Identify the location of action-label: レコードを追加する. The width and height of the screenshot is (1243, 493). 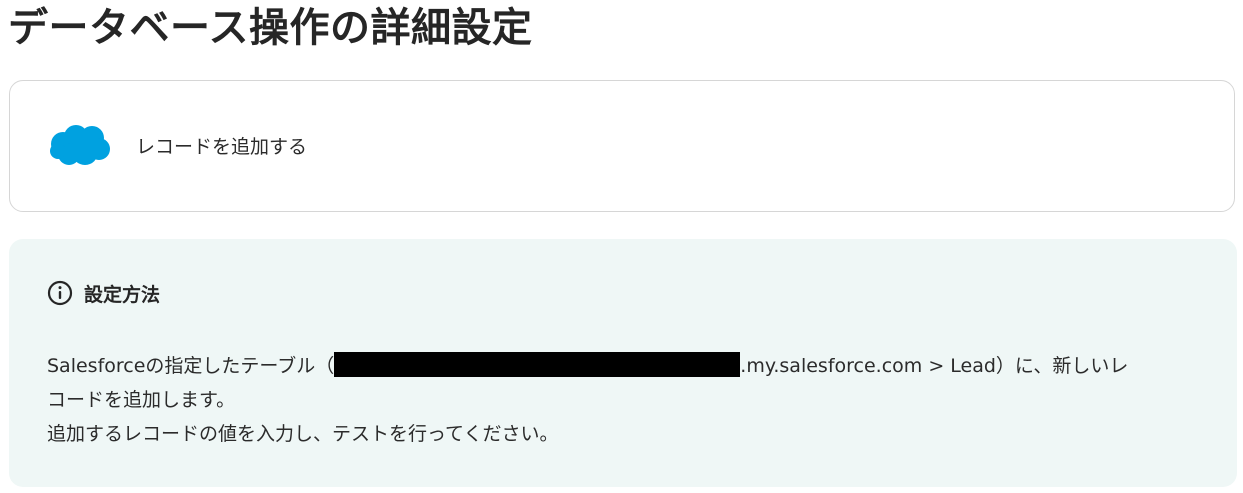
(222, 147).